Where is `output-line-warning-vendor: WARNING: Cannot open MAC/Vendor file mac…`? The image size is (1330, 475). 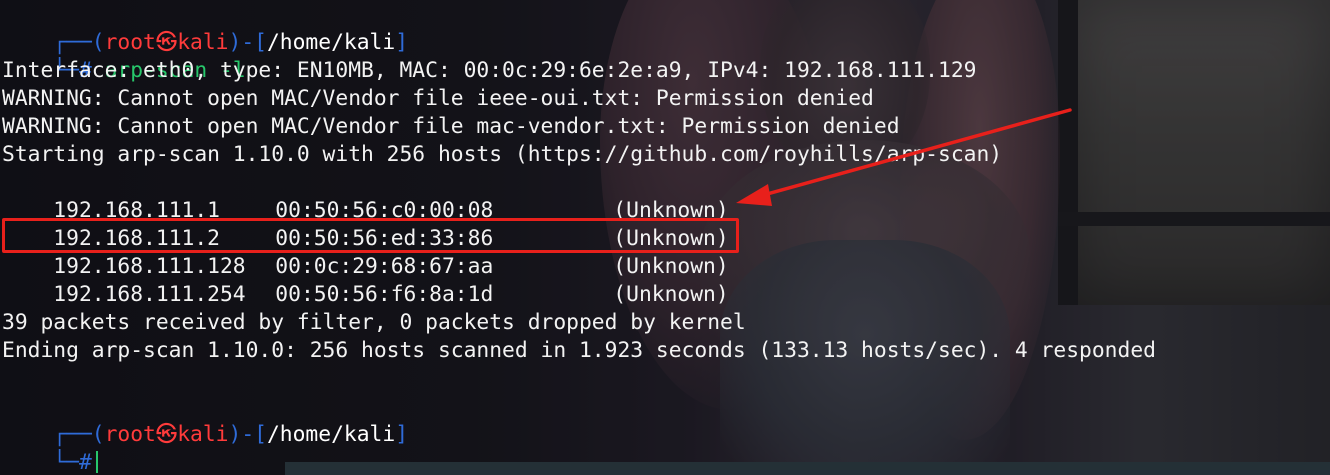
output-line-warning-vendor: WARNING: Cannot open MAC/Vendor file mac… is located at coordinates (451, 126).